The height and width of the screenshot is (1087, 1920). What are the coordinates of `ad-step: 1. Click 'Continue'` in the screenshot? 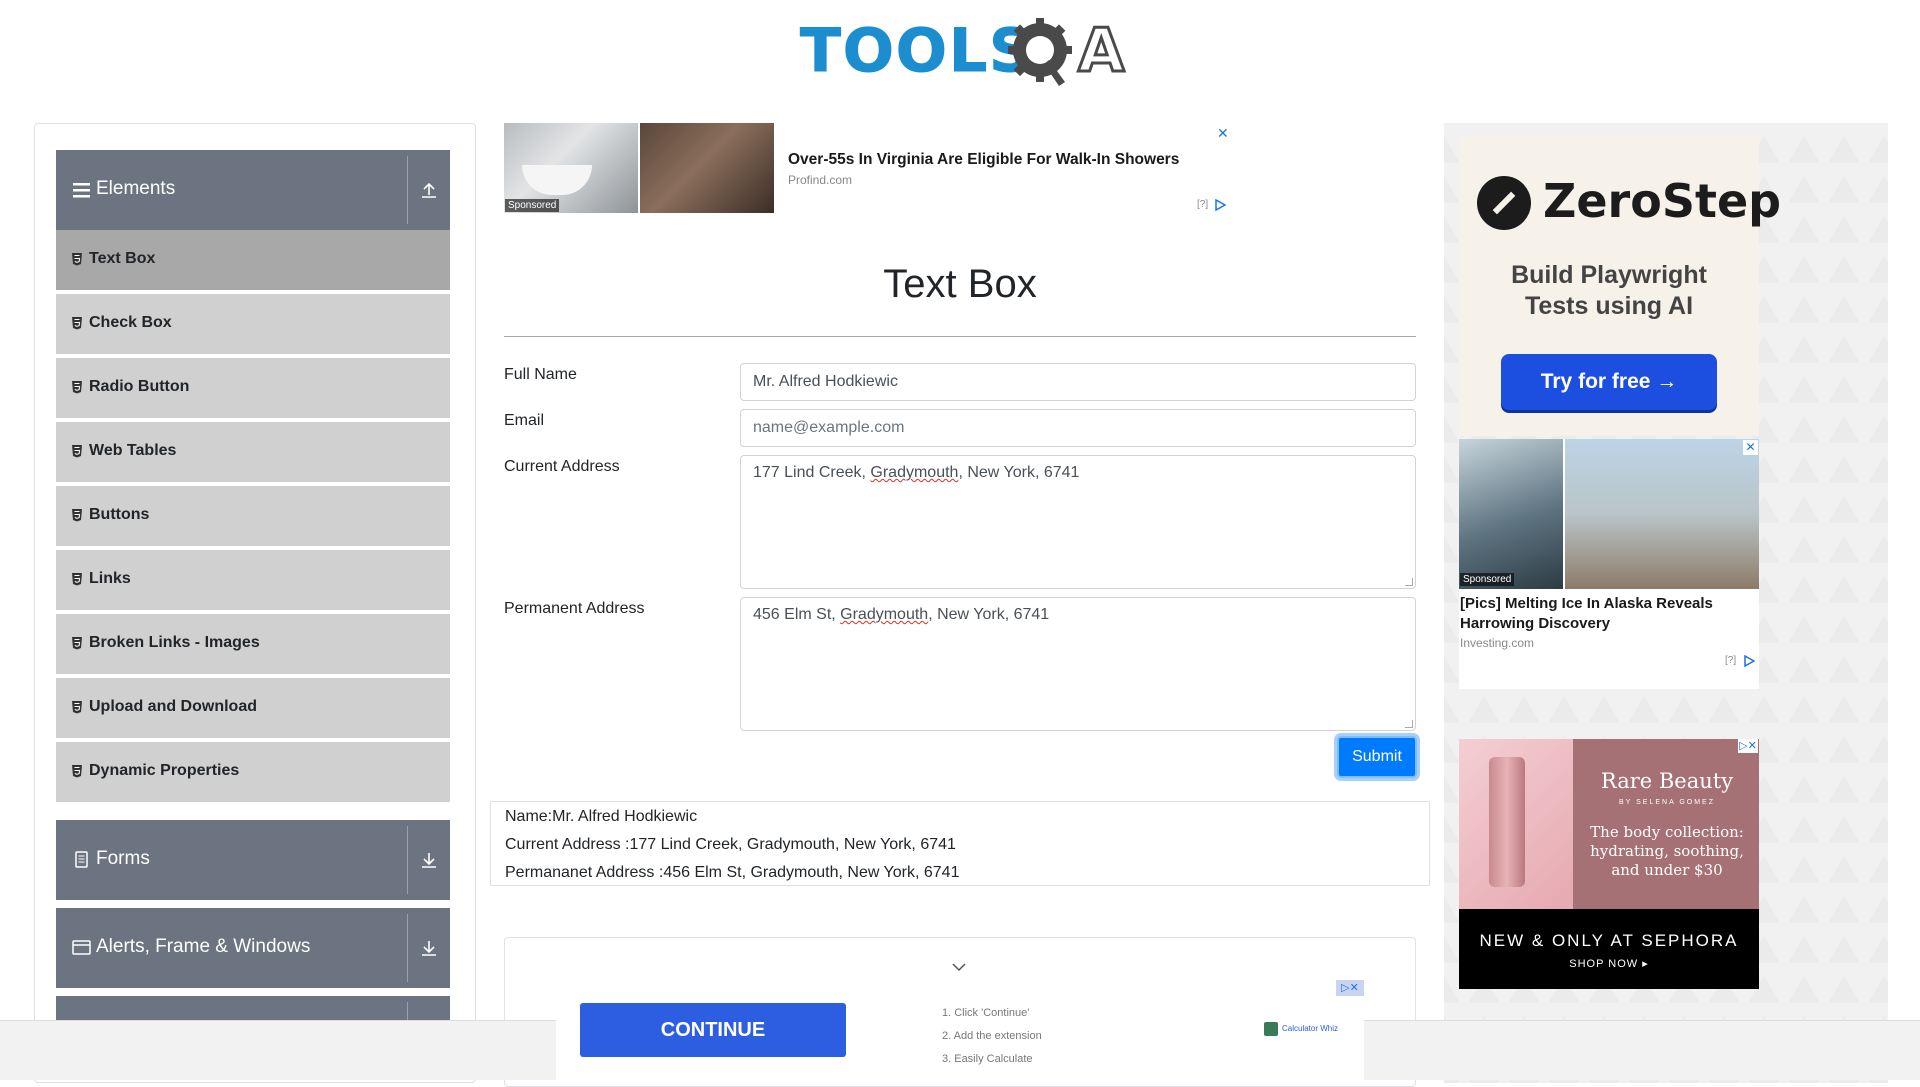 It's located at (986, 1013).